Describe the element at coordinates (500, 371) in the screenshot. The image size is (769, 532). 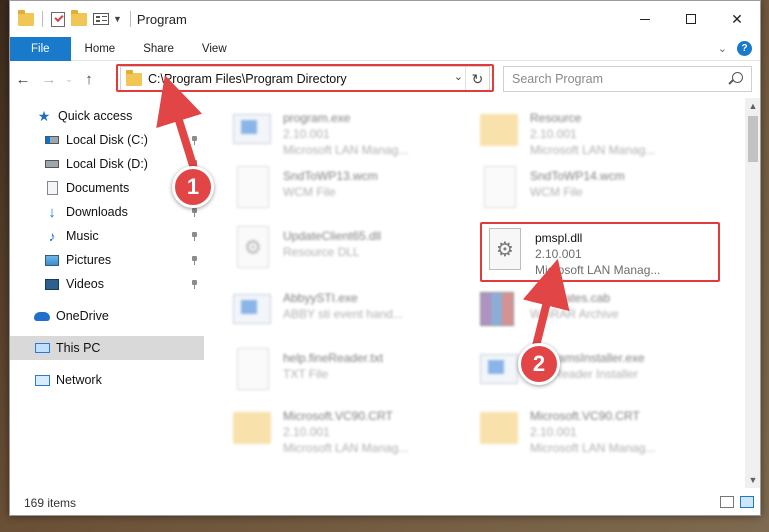
I see `exe-file-icon` at that location.